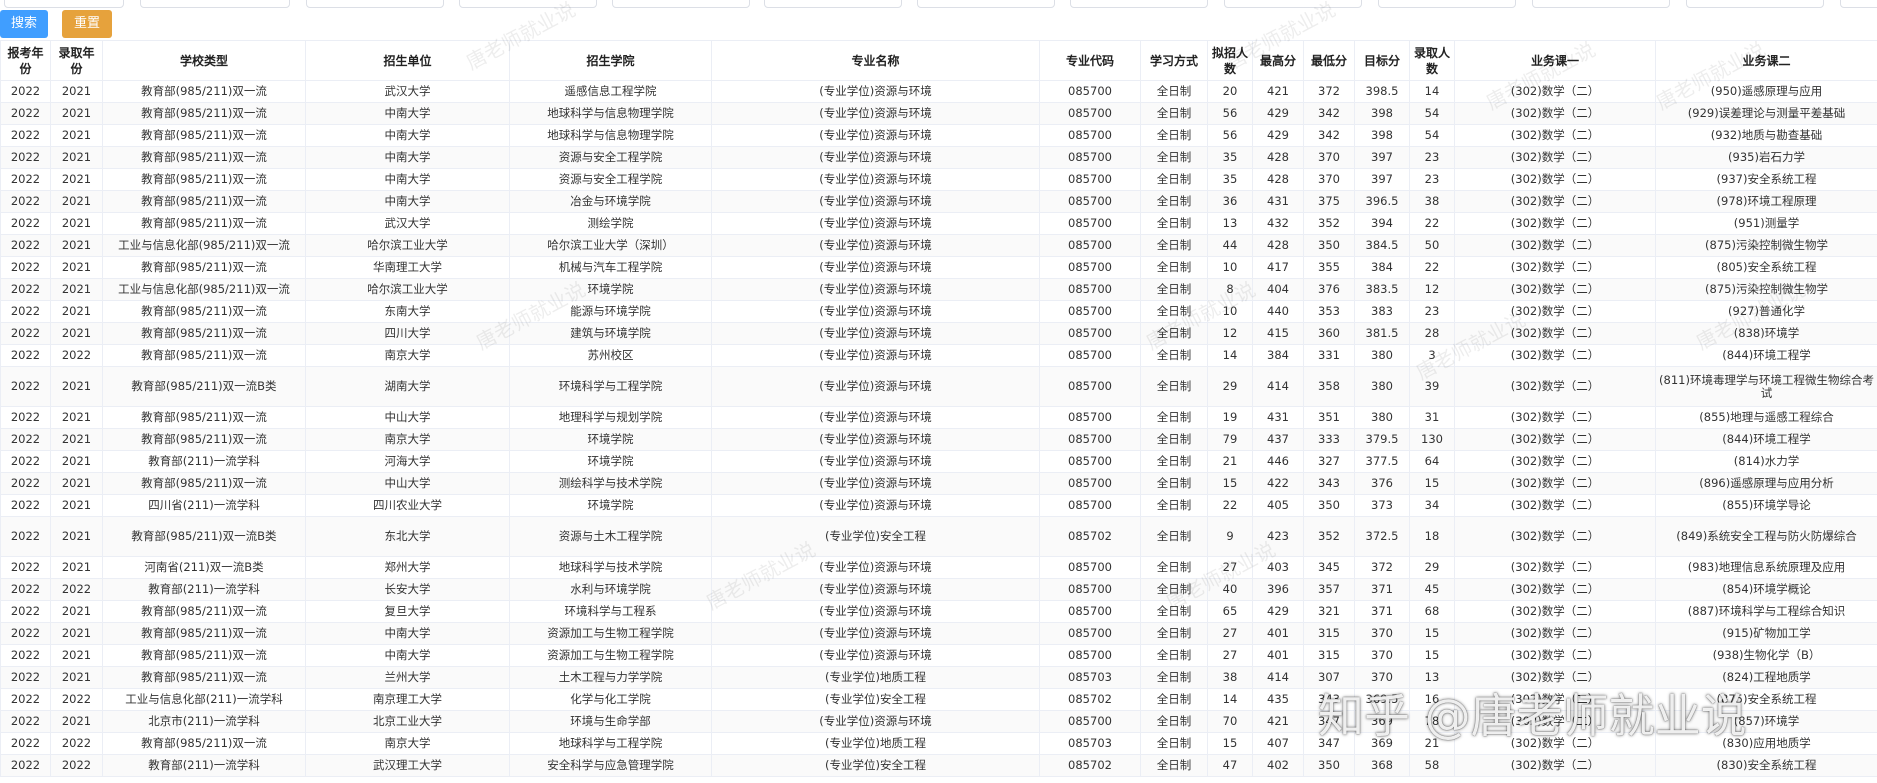 The width and height of the screenshot is (1877, 783). I want to click on filter-input: 省份, so click(528, 4).